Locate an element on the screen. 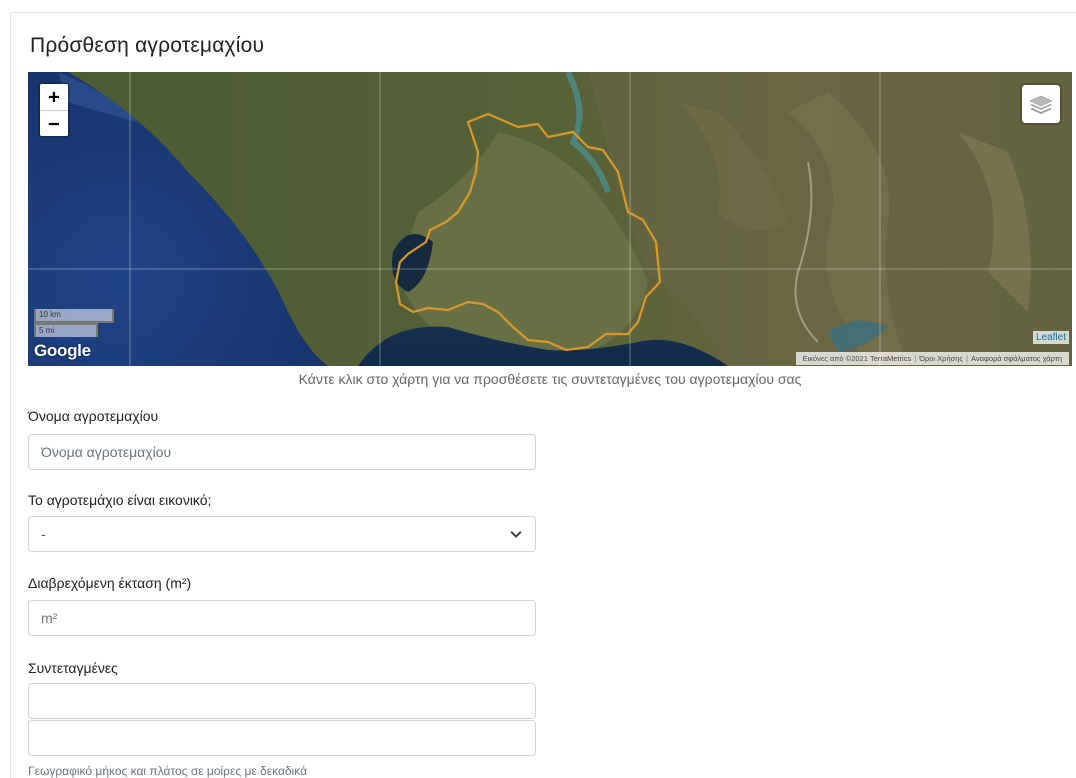  longitude-input is located at coordinates (282, 701).